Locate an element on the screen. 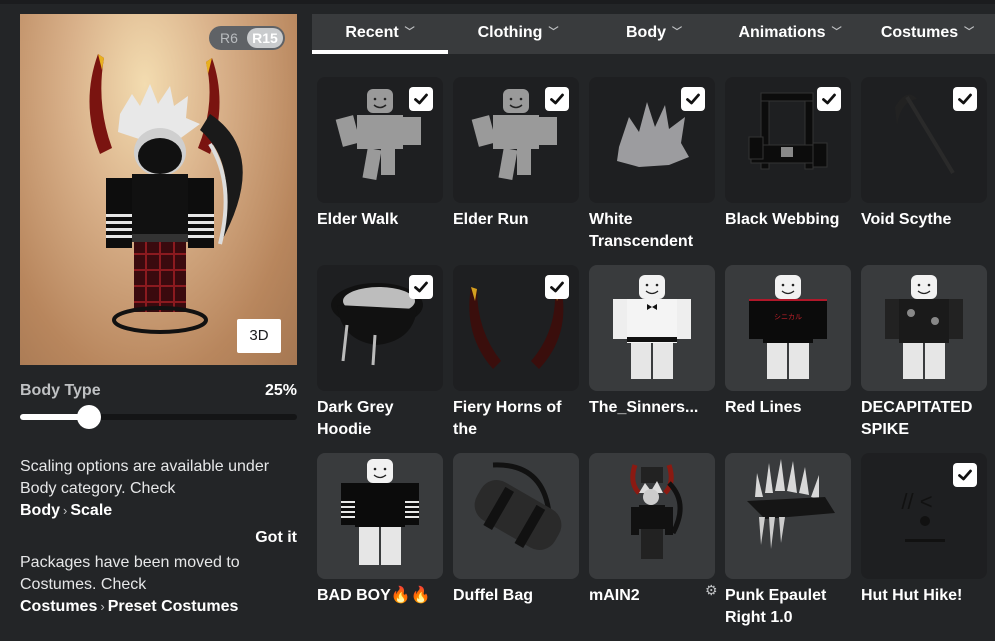  svg-text: シニカル is located at coordinates (788, 317).